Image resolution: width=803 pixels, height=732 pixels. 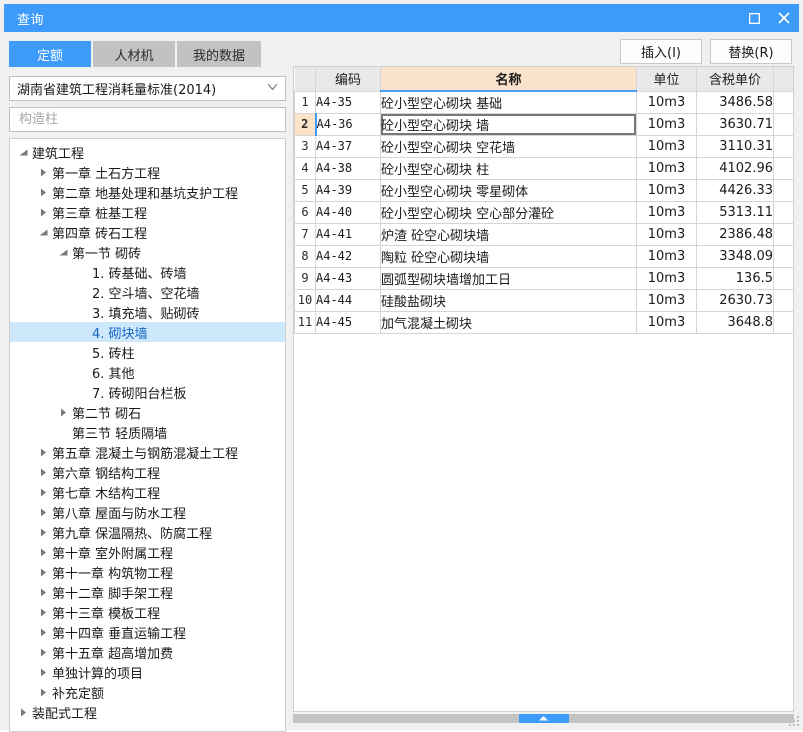 I want to click on search-input, so click(x=149, y=119).